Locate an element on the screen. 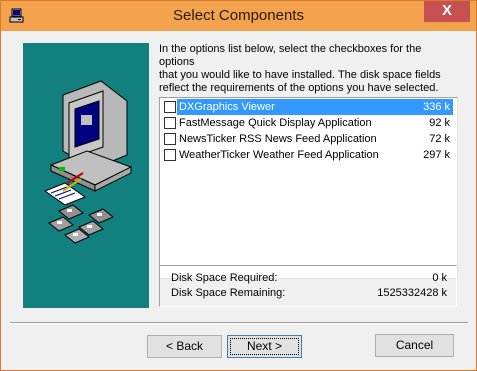 The height and width of the screenshot is (371, 477). component-checkbox-newsticker is located at coordinates (170, 139).